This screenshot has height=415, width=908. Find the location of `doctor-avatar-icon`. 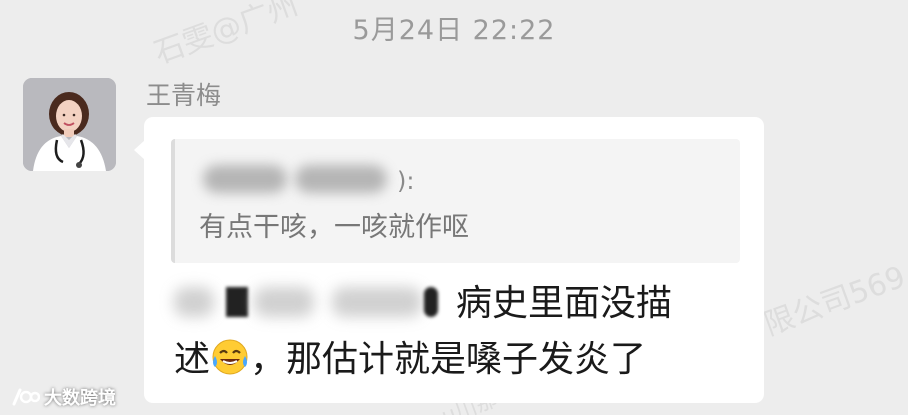

doctor-avatar-icon is located at coordinates (69, 124).